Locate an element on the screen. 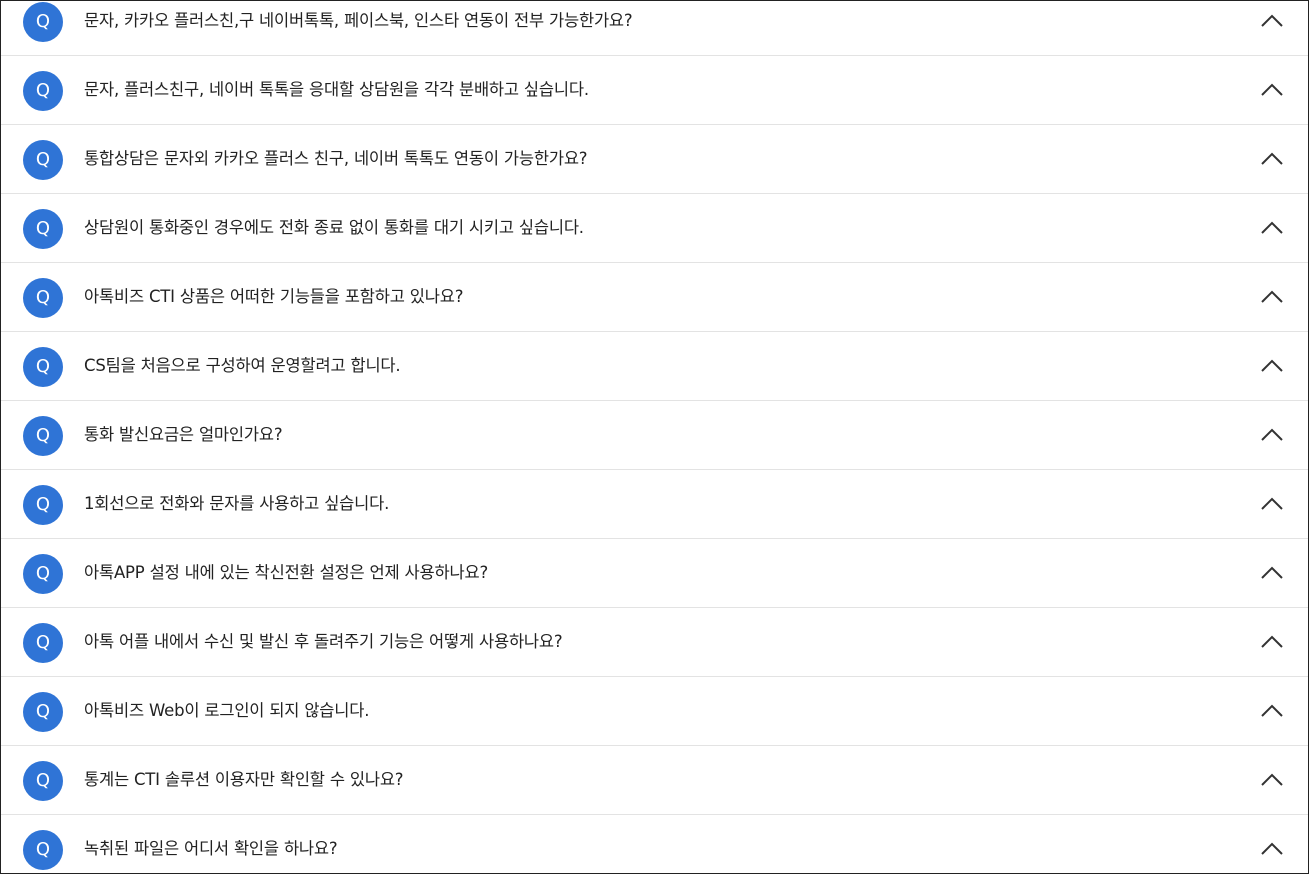  faq-item: Q 아톡APP 설정 내에 있는 착신전환 설정은 언제 사용하나요? is located at coordinates (654, 573).